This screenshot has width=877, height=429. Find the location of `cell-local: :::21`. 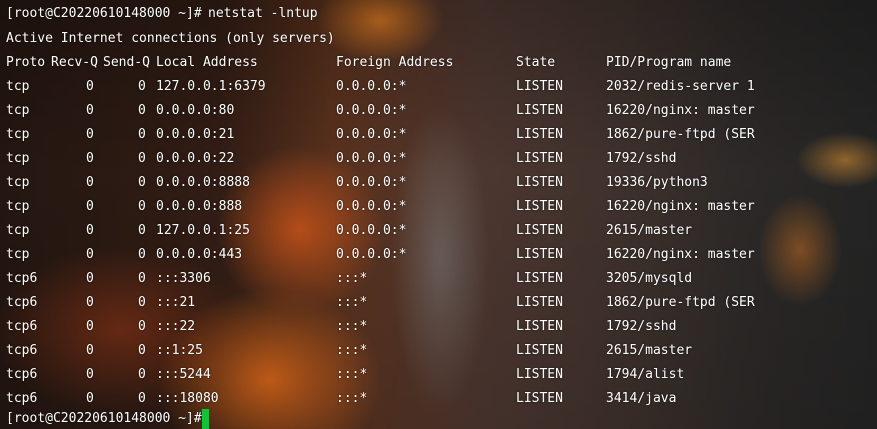

cell-local: :::21 is located at coordinates (176, 302).